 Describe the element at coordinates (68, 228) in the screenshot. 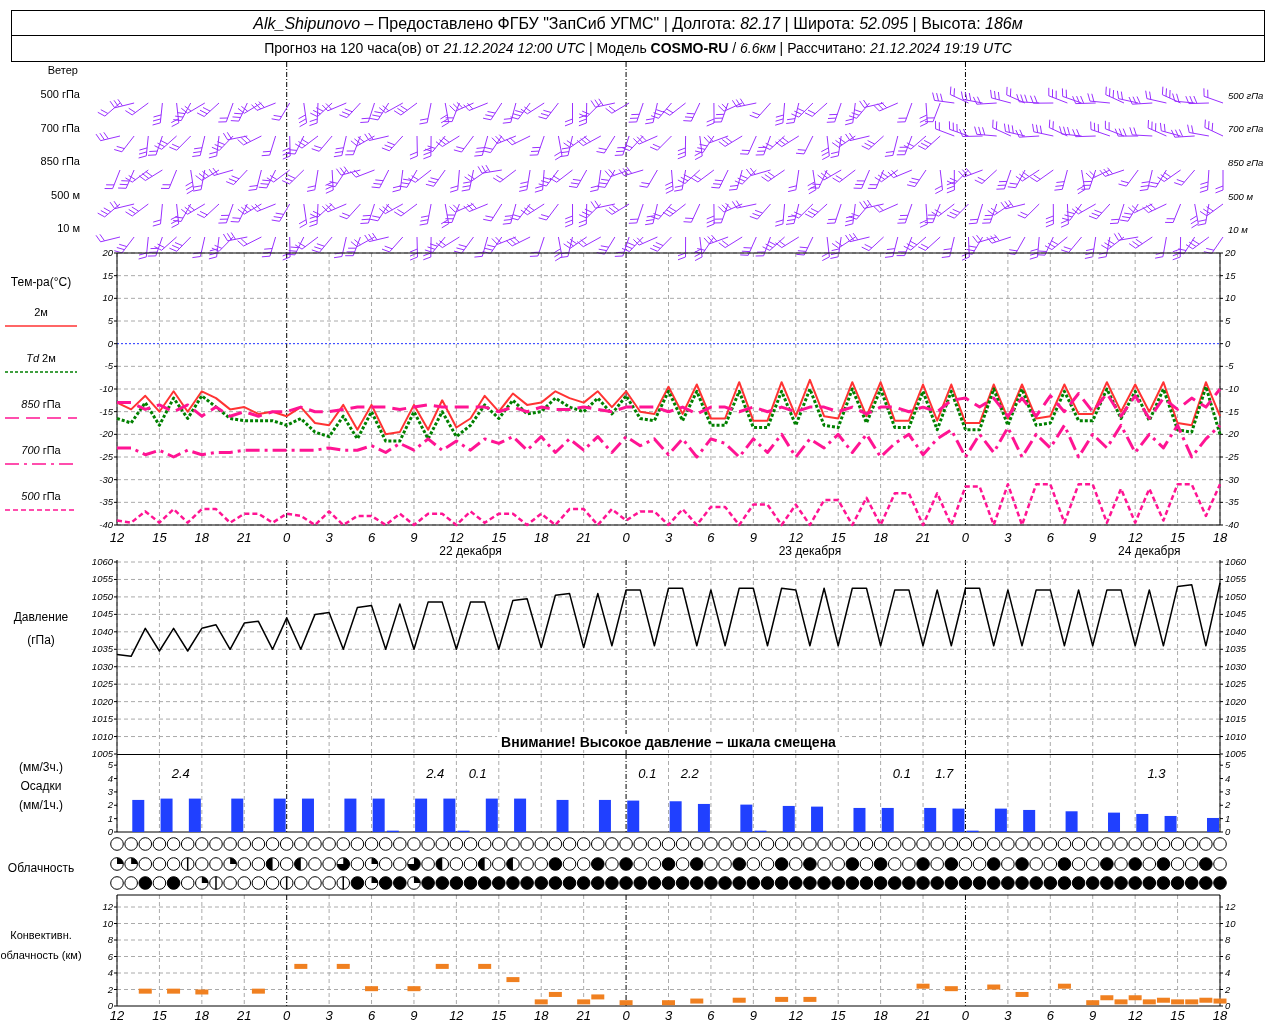

I see `level-label: 10 м` at that location.